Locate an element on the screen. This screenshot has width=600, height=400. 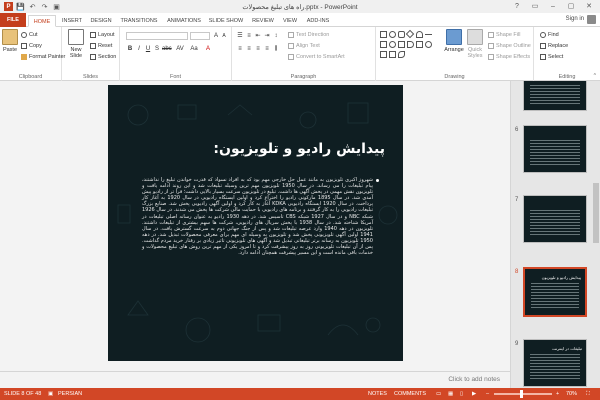
align-left-icon: ≡ is located at coordinates (240, 49).